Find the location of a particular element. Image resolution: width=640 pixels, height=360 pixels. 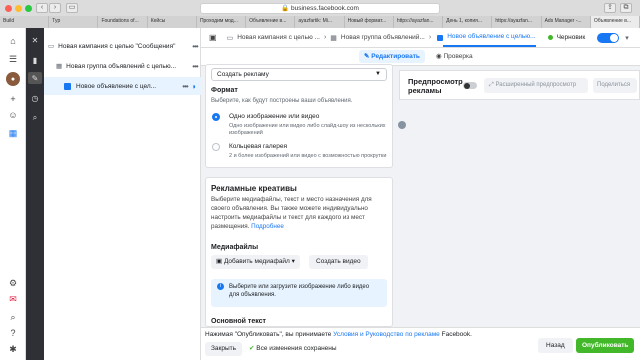

carousel-title: Кольцевая галерея is located at coordinates (258, 146).